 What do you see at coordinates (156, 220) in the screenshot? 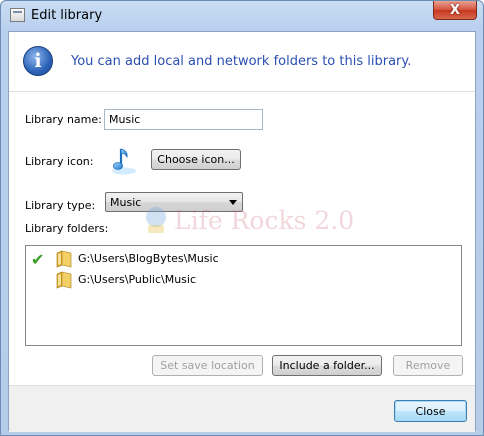
I see `watermark-logo-icon` at bounding box center [156, 220].